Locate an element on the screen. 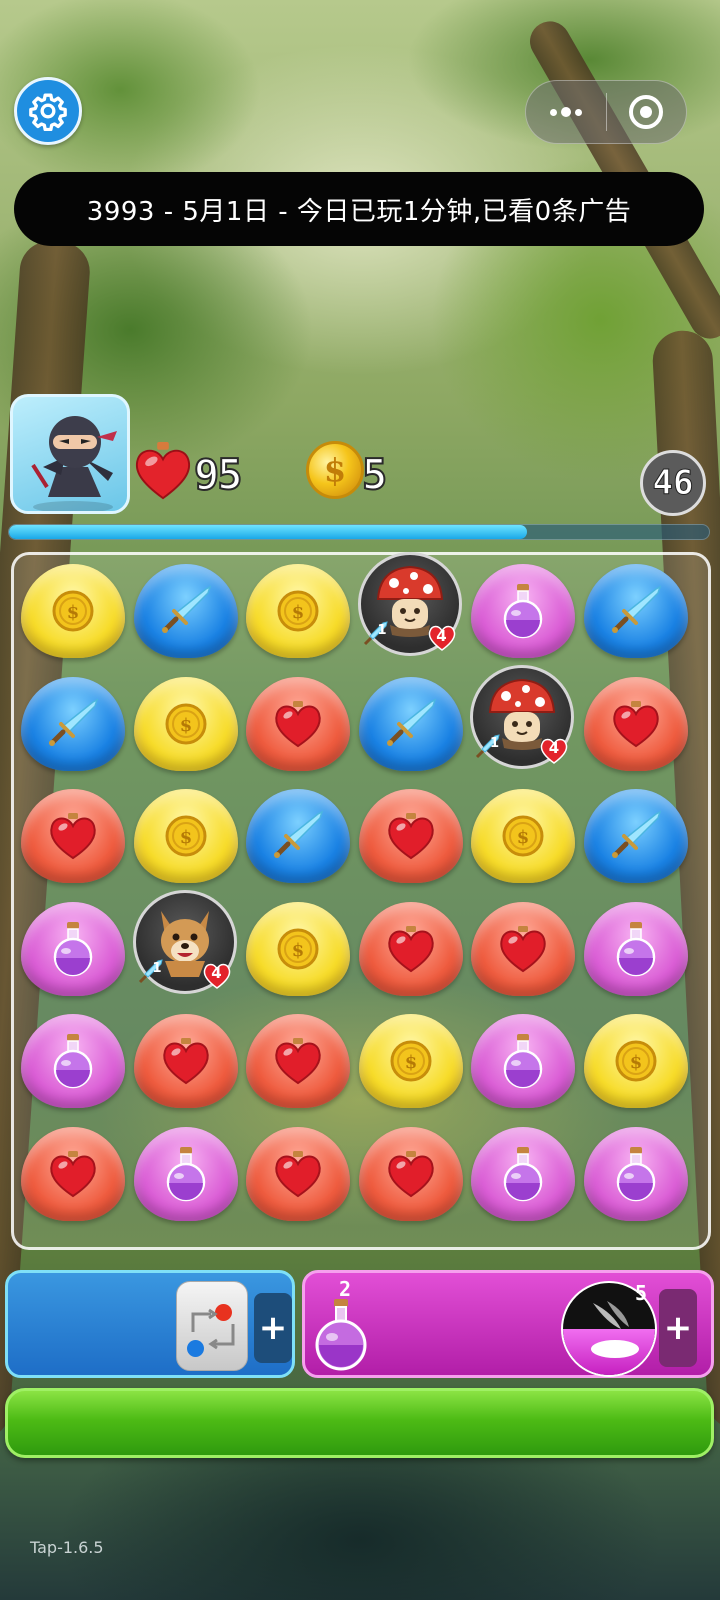  board-cell-enemy-wolf: 1 4 is located at coordinates (185, 942).